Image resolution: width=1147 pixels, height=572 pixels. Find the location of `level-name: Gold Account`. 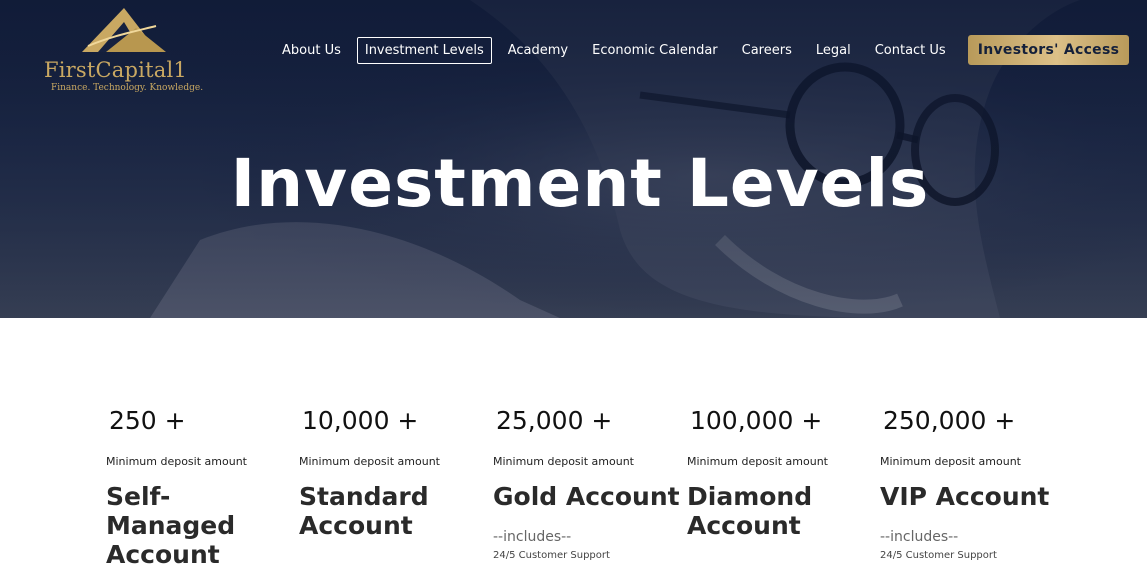

level-name: Gold Account is located at coordinates (586, 496).